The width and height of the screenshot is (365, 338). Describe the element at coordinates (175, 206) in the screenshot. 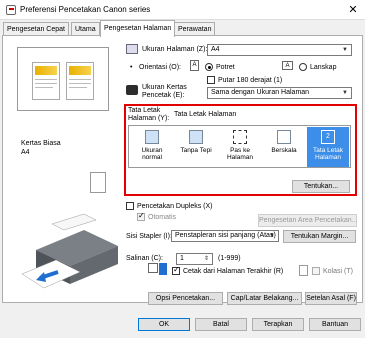

I see `duplex-label: Pencetakan Dupleks (X)` at that location.